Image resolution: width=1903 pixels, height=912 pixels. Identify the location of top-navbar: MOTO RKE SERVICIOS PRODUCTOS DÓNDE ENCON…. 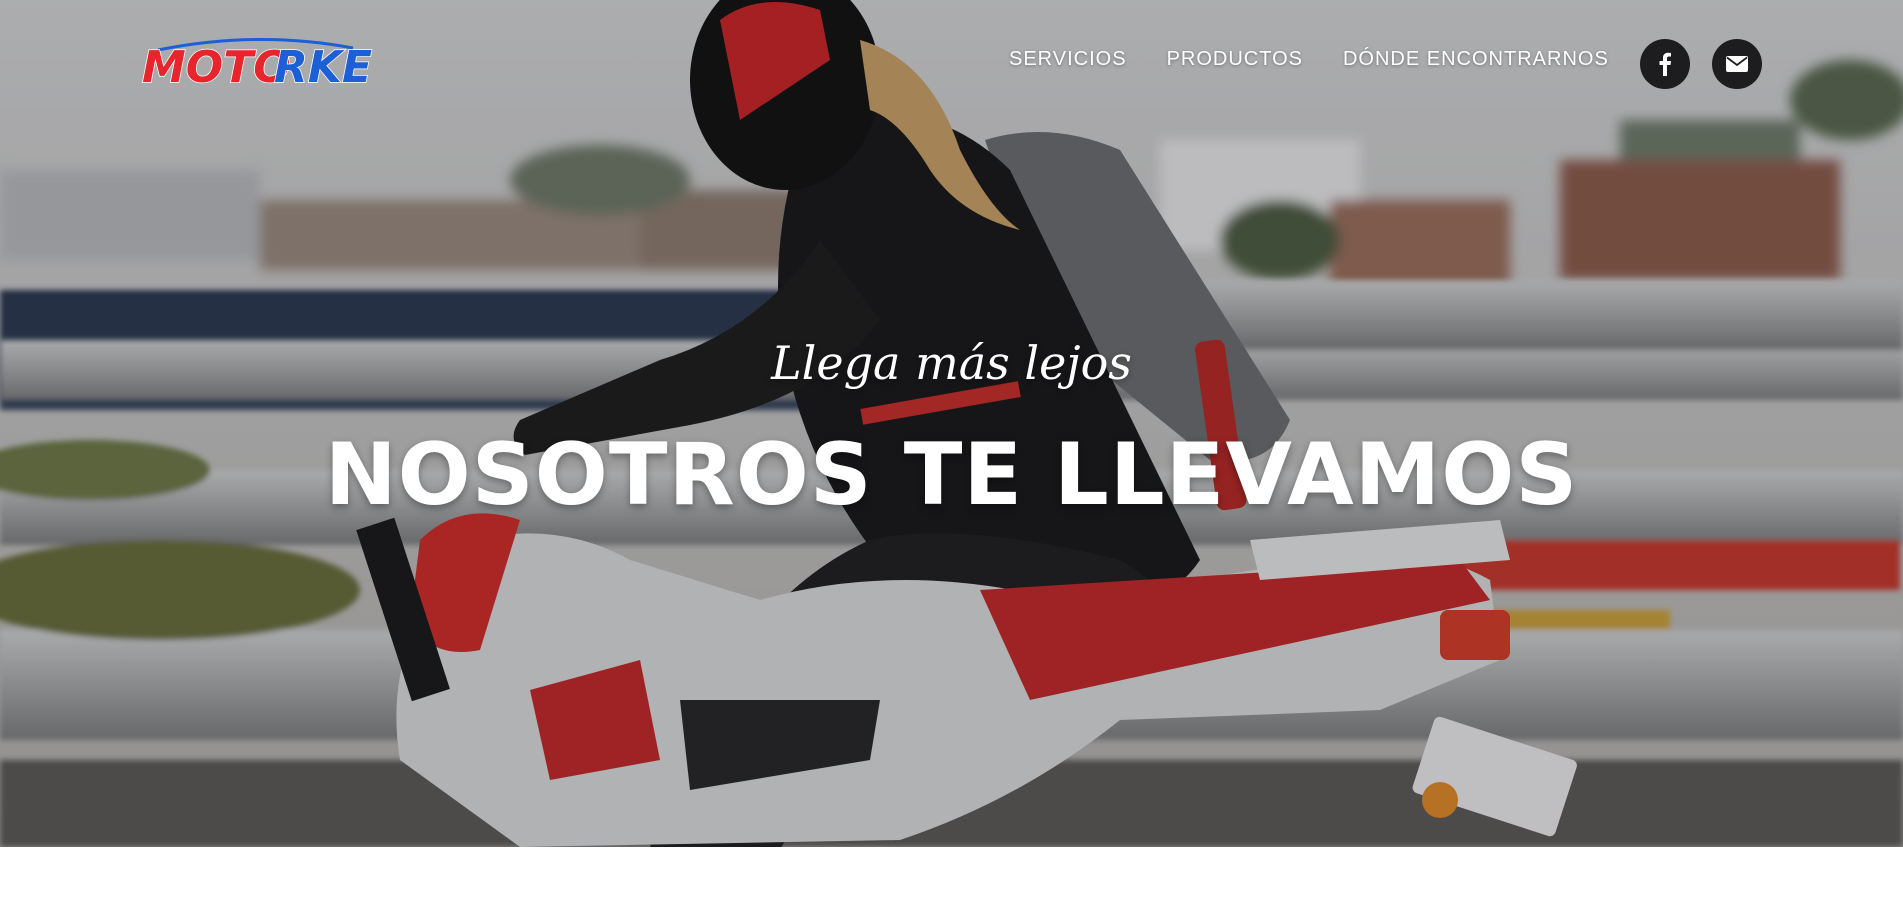
(951, 62).